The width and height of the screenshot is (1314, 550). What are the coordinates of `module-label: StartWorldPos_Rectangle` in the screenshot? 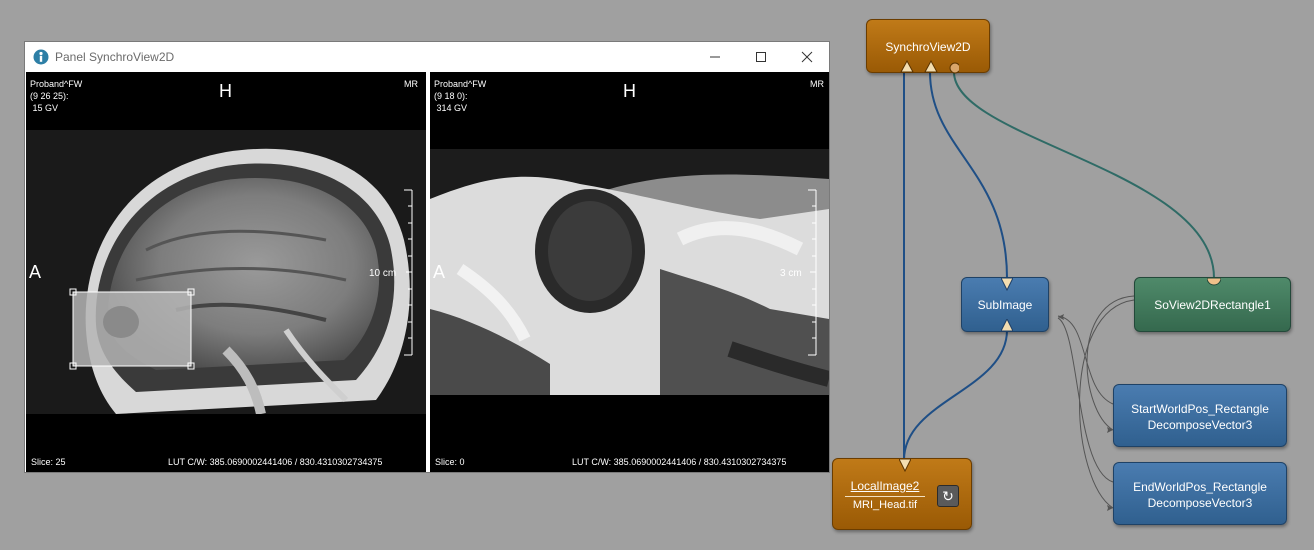 It's located at (1200, 409).